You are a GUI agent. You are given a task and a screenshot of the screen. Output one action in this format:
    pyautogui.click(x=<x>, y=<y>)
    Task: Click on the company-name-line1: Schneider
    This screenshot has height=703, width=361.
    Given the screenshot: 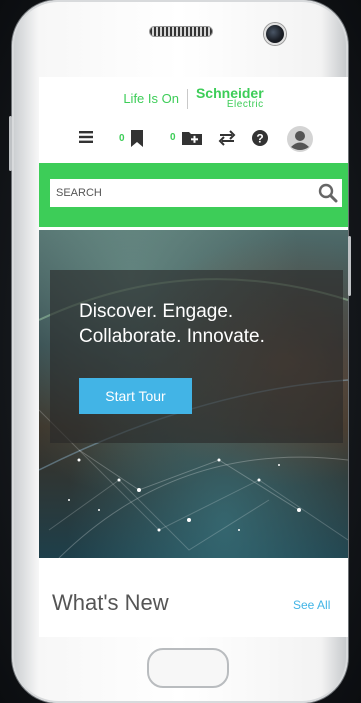 What is the action you would take?
    pyautogui.click(x=229, y=93)
    